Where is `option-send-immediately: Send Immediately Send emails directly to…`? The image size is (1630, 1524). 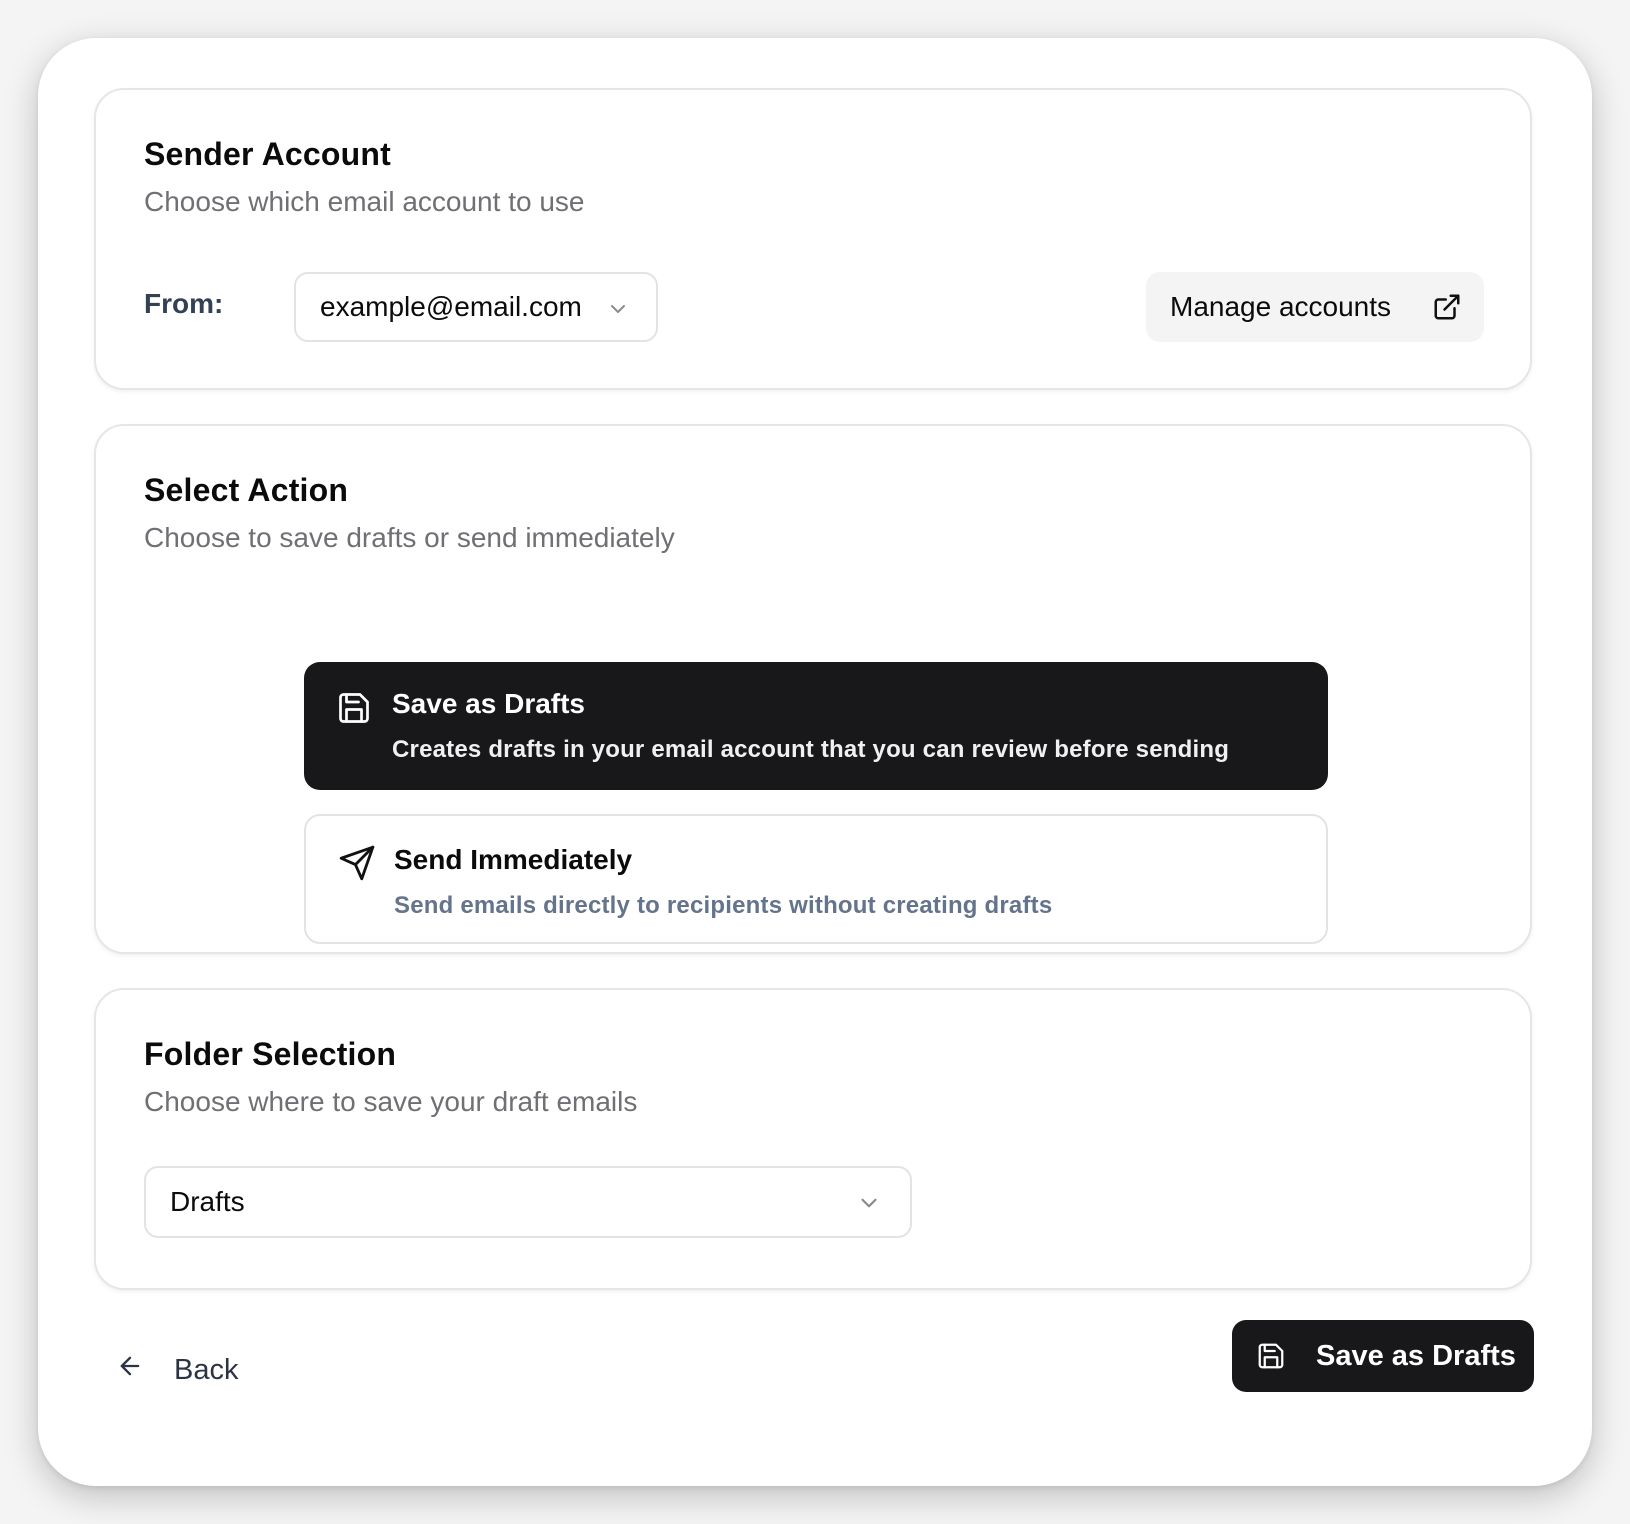 option-send-immediately: Send Immediately Send emails directly to… is located at coordinates (816, 879).